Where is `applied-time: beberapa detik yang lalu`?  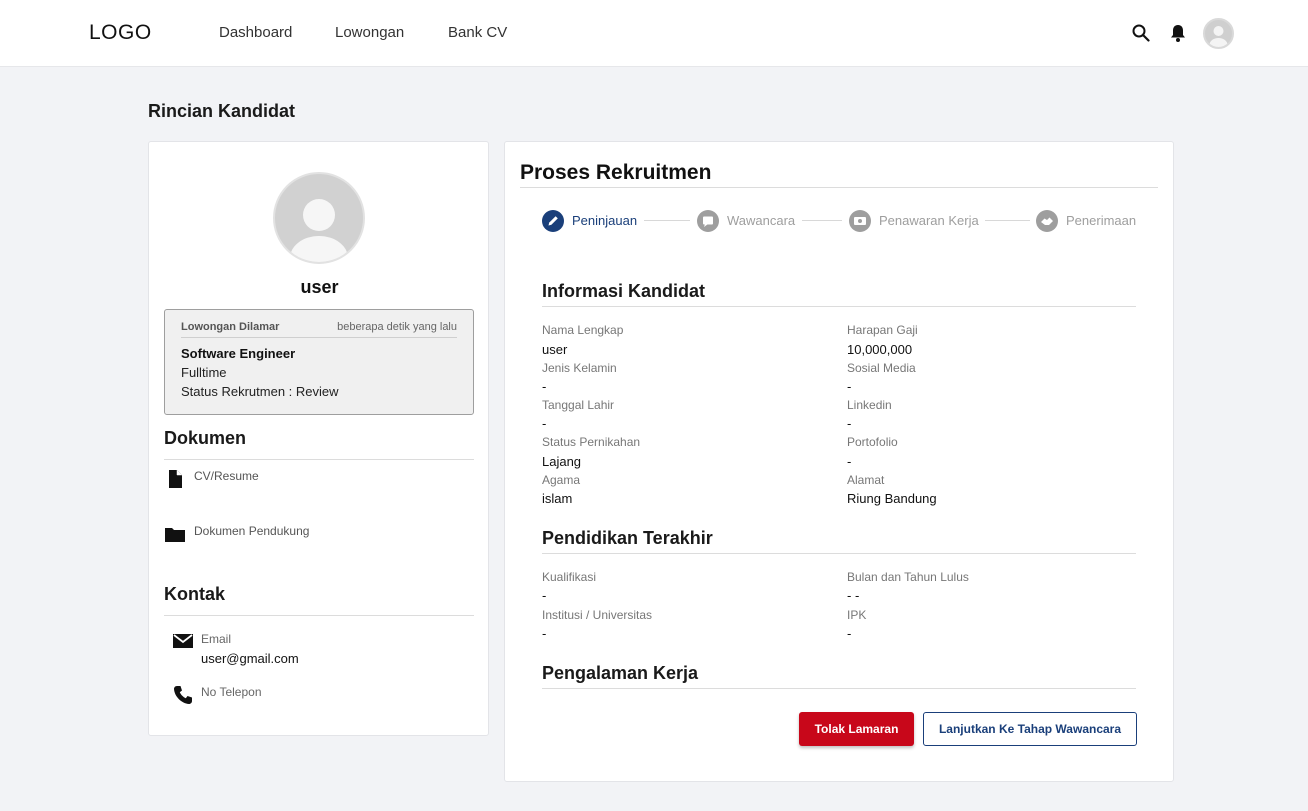
applied-time: beberapa detik yang lalu is located at coordinates (397, 327).